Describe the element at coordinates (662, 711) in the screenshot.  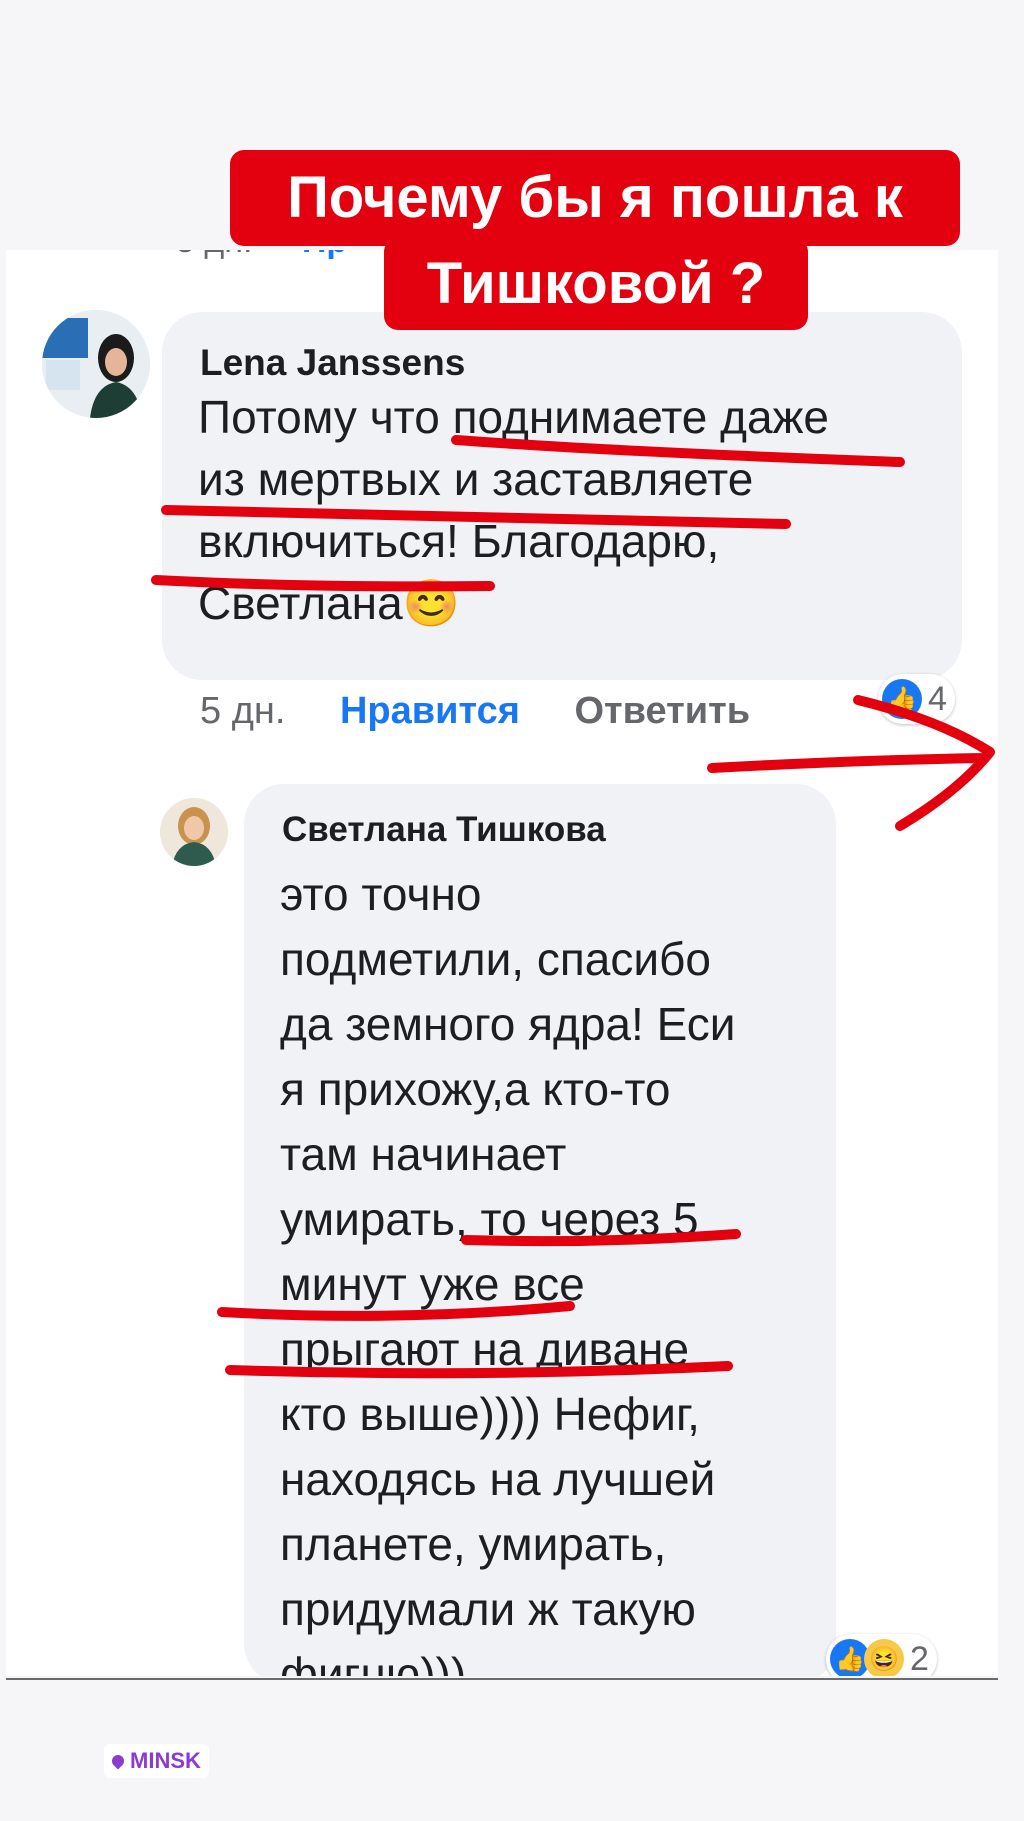
I see `reply-button: Ответить` at that location.